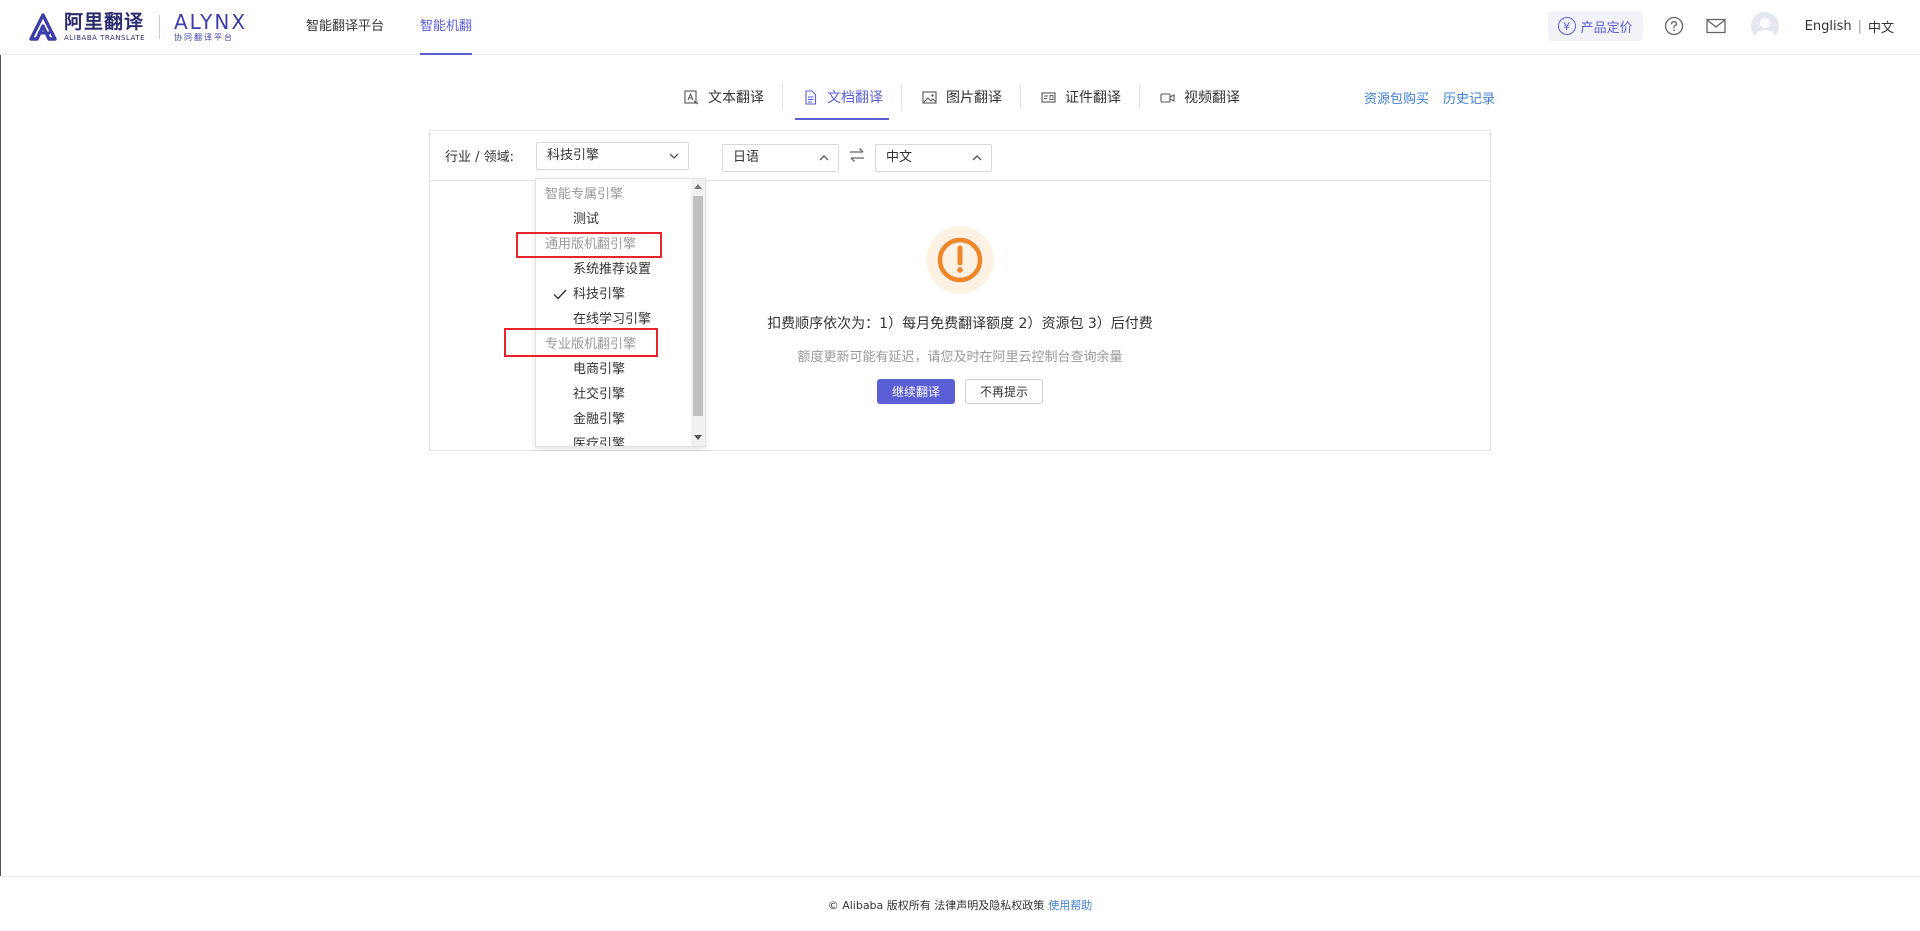 This screenshot has height=931, width=1920. I want to click on billing-order-notice: 扣费顺序依次为：1）每月免费翻译额度 2）资源包 3）后付费, so click(960, 324).